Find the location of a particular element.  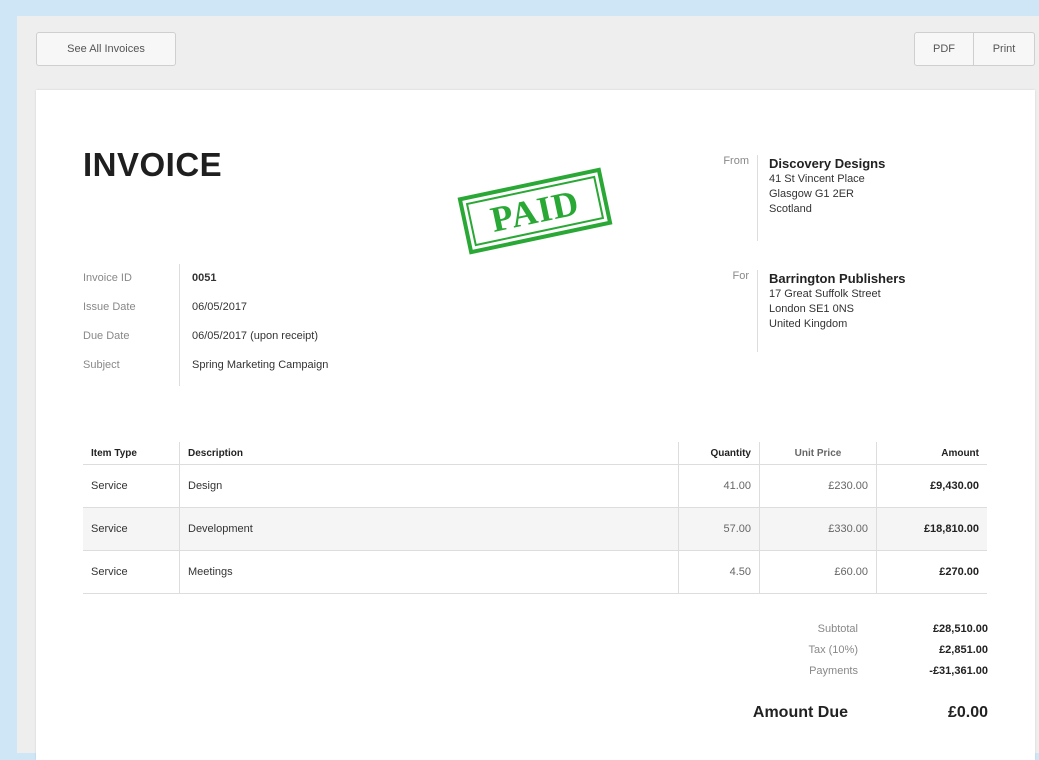

for-company-name: Barrington Publishers is located at coordinates (837, 278).